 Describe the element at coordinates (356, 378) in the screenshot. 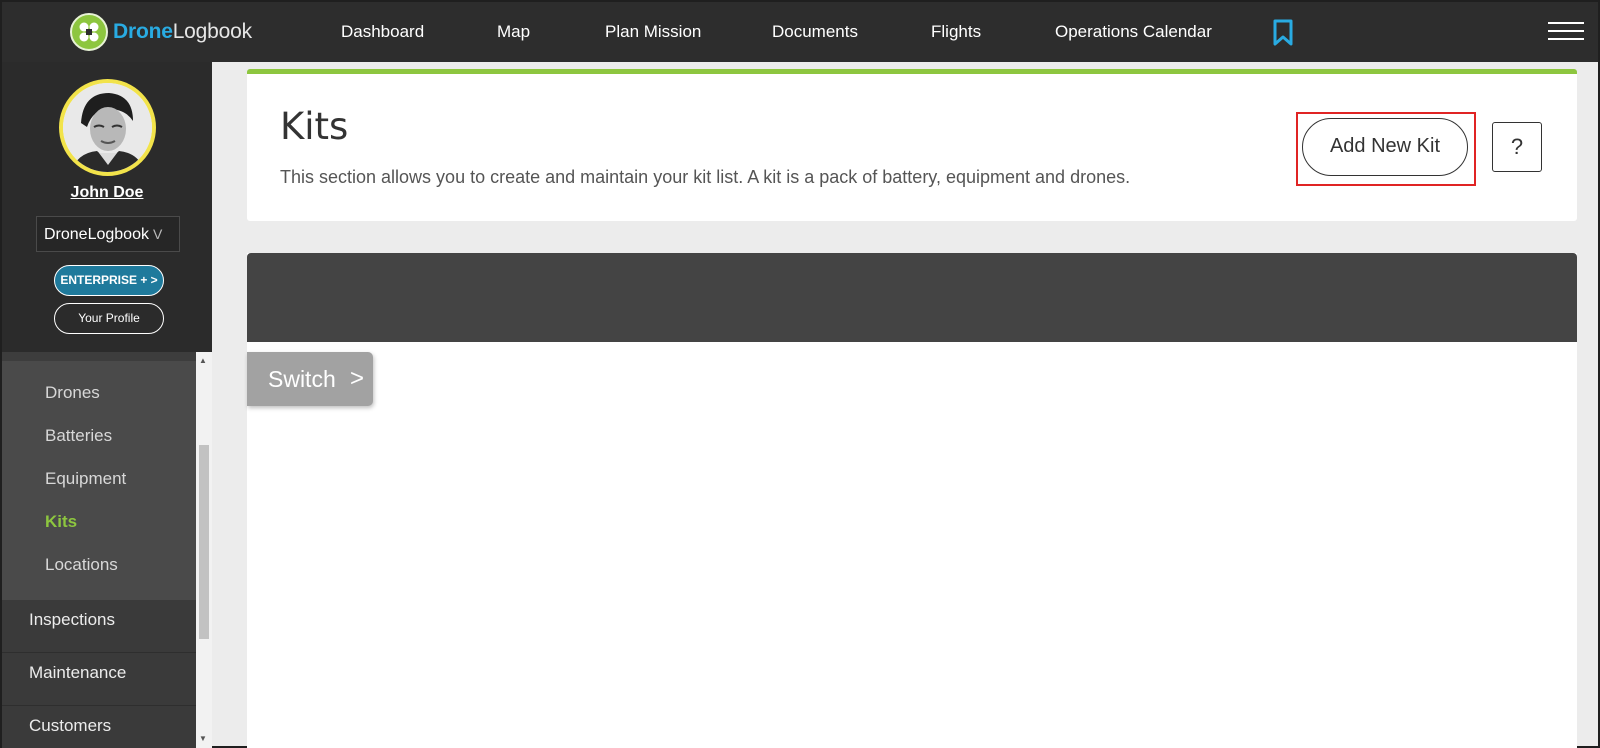

I see `chevron-right-icon: >` at that location.